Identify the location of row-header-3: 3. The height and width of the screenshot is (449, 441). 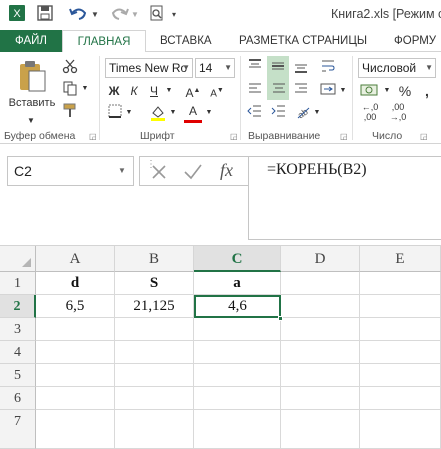
(18, 329).